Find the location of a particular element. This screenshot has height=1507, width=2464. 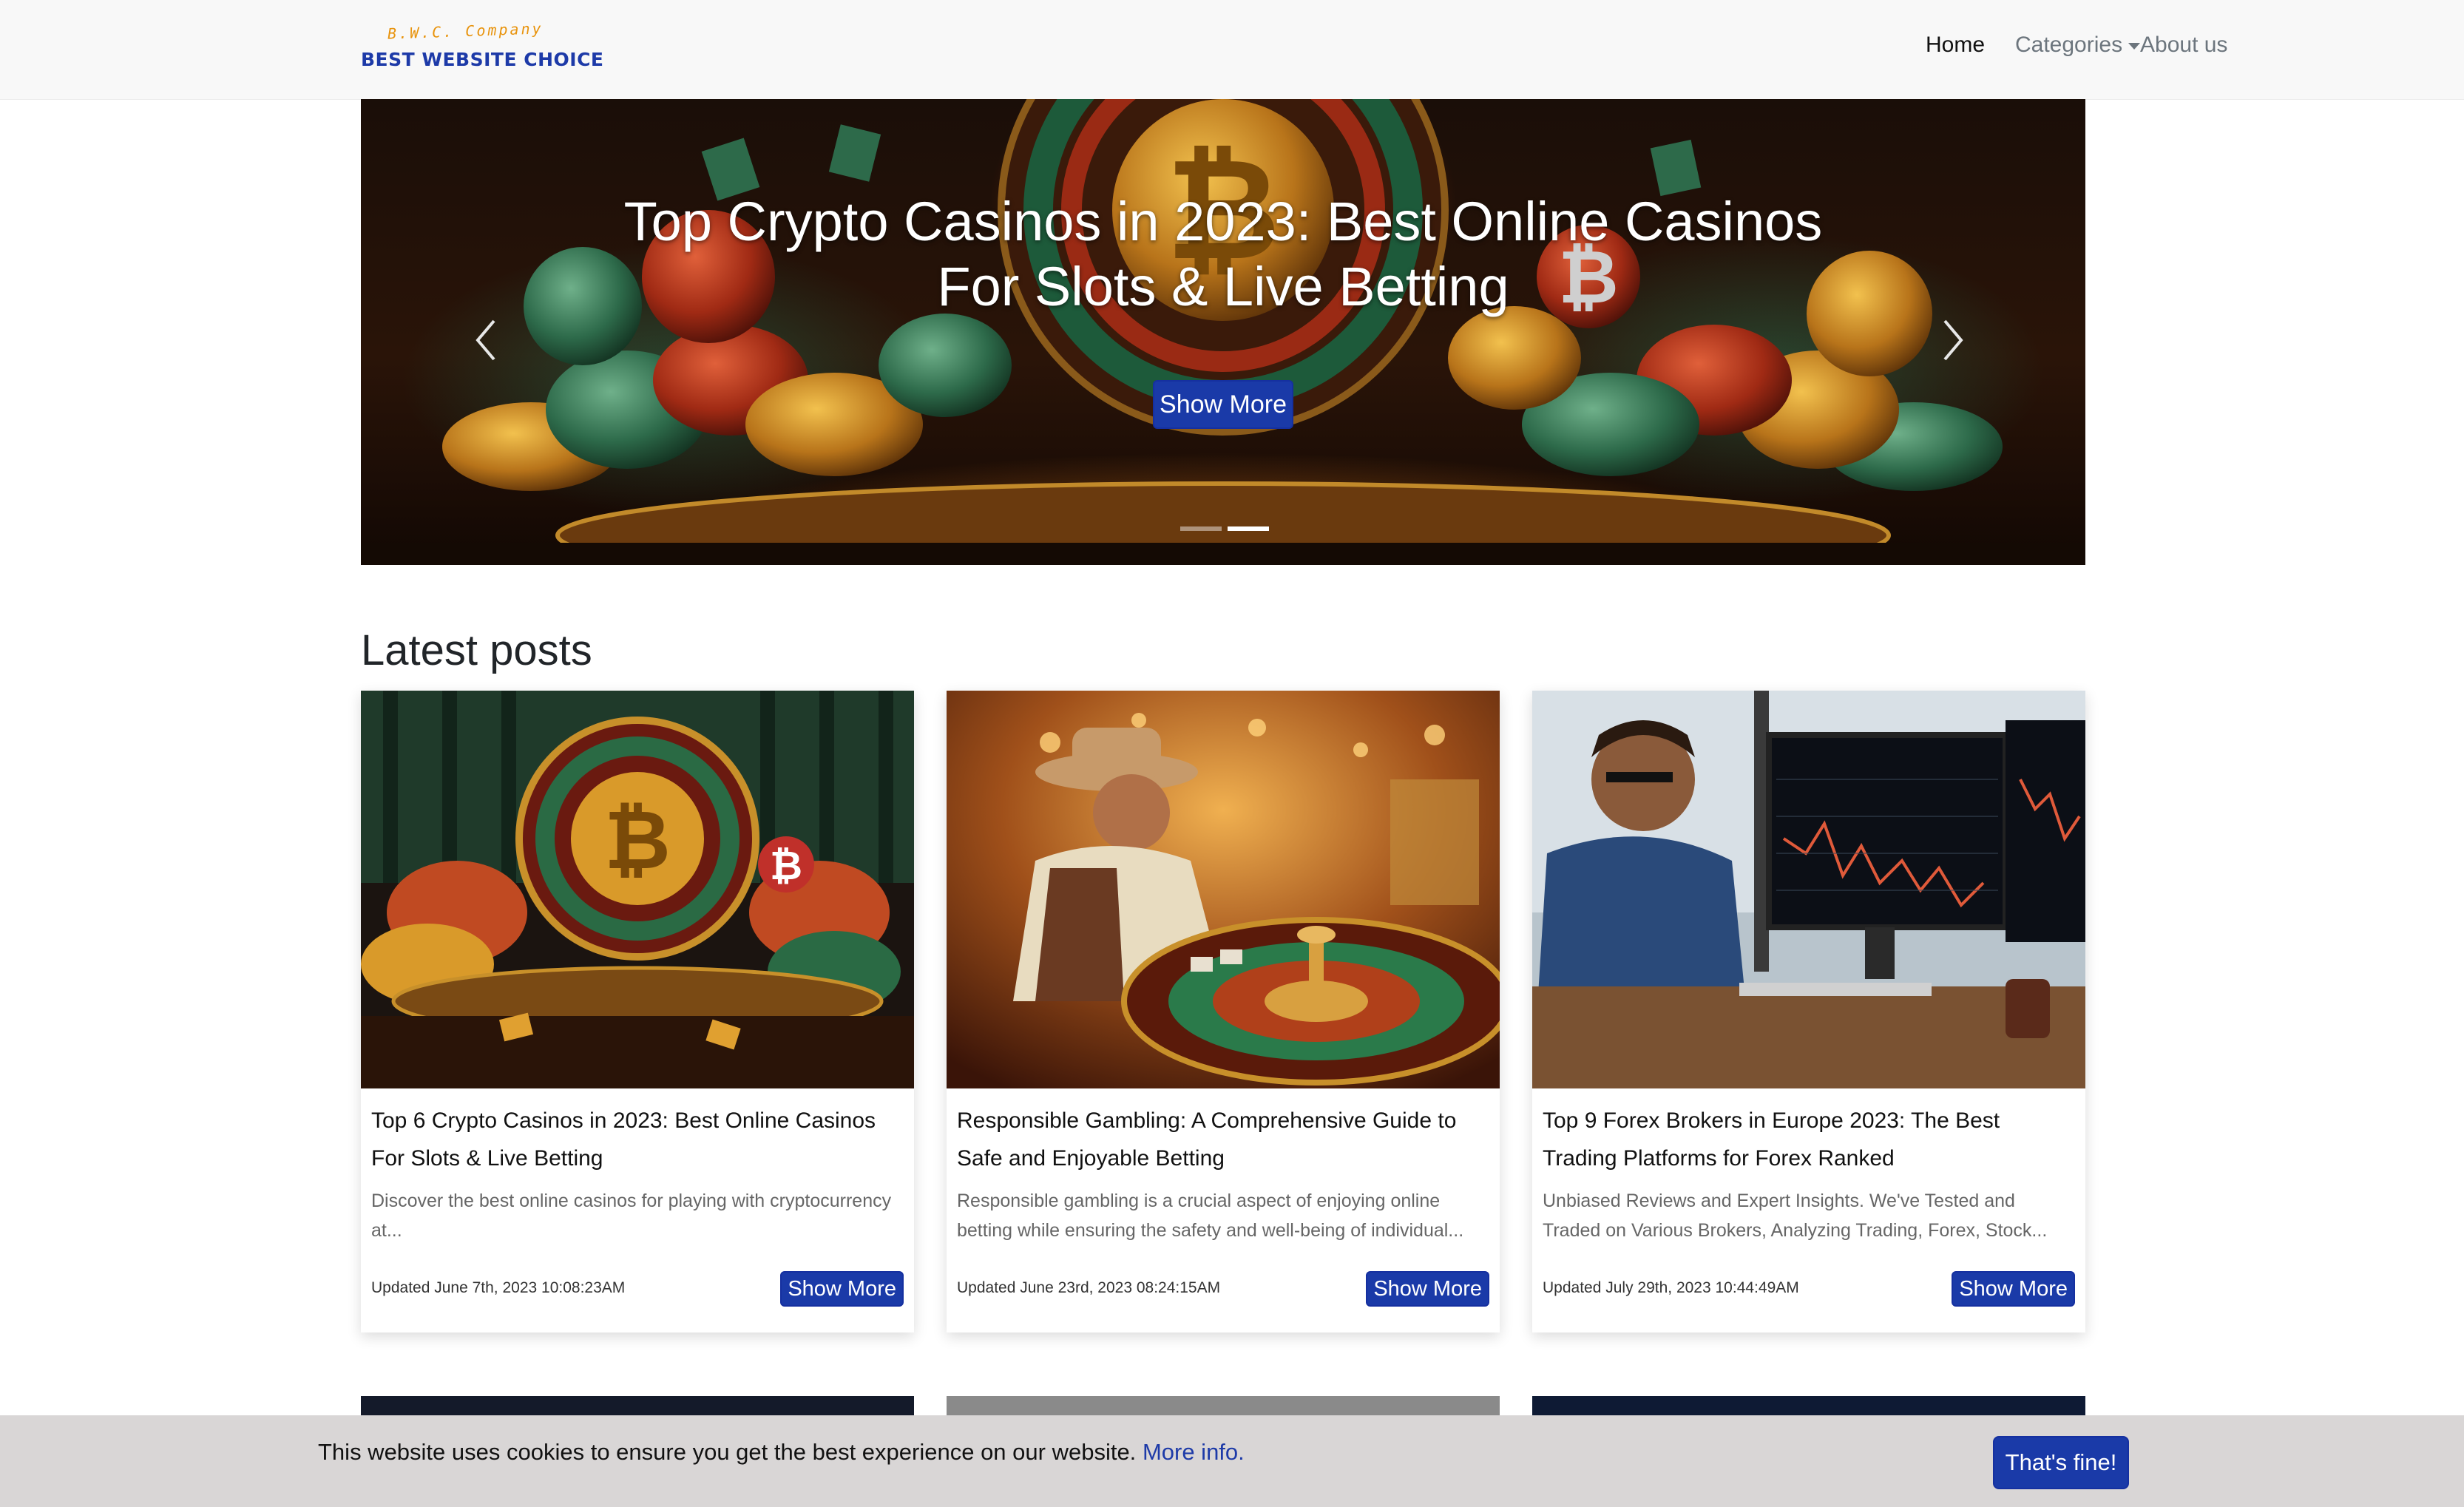

post-updated-date: Updated June 7th, 2023 10:08:23AM is located at coordinates (498, 1287).